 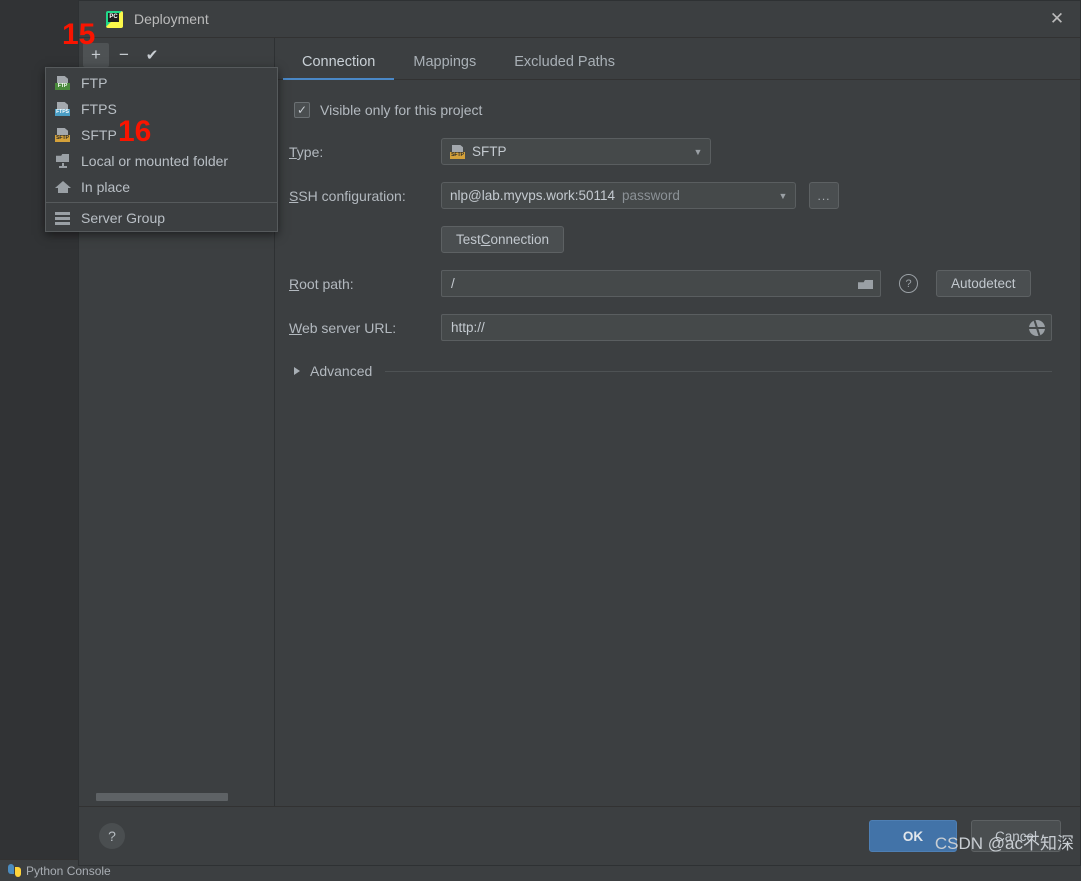 I want to click on dialog-titlebar: PC Deployment ✕, so click(x=579, y=19).